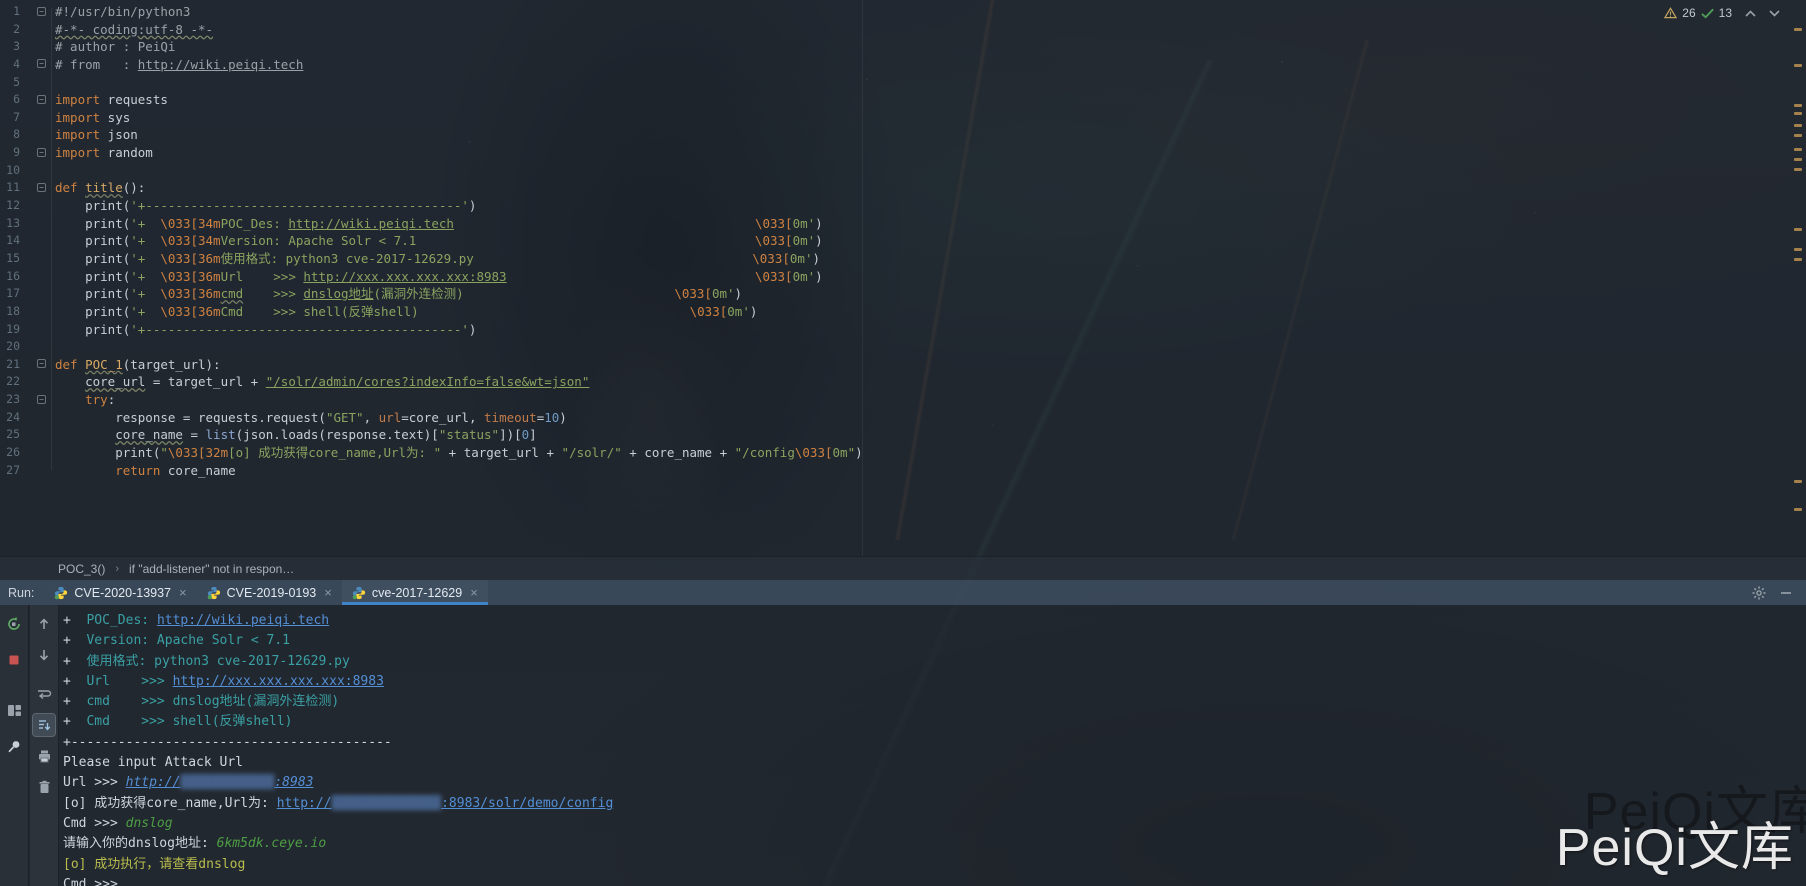 Image resolution: width=1806 pixels, height=886 pixels. I want to click on code-line: 5, so click(893, 83).